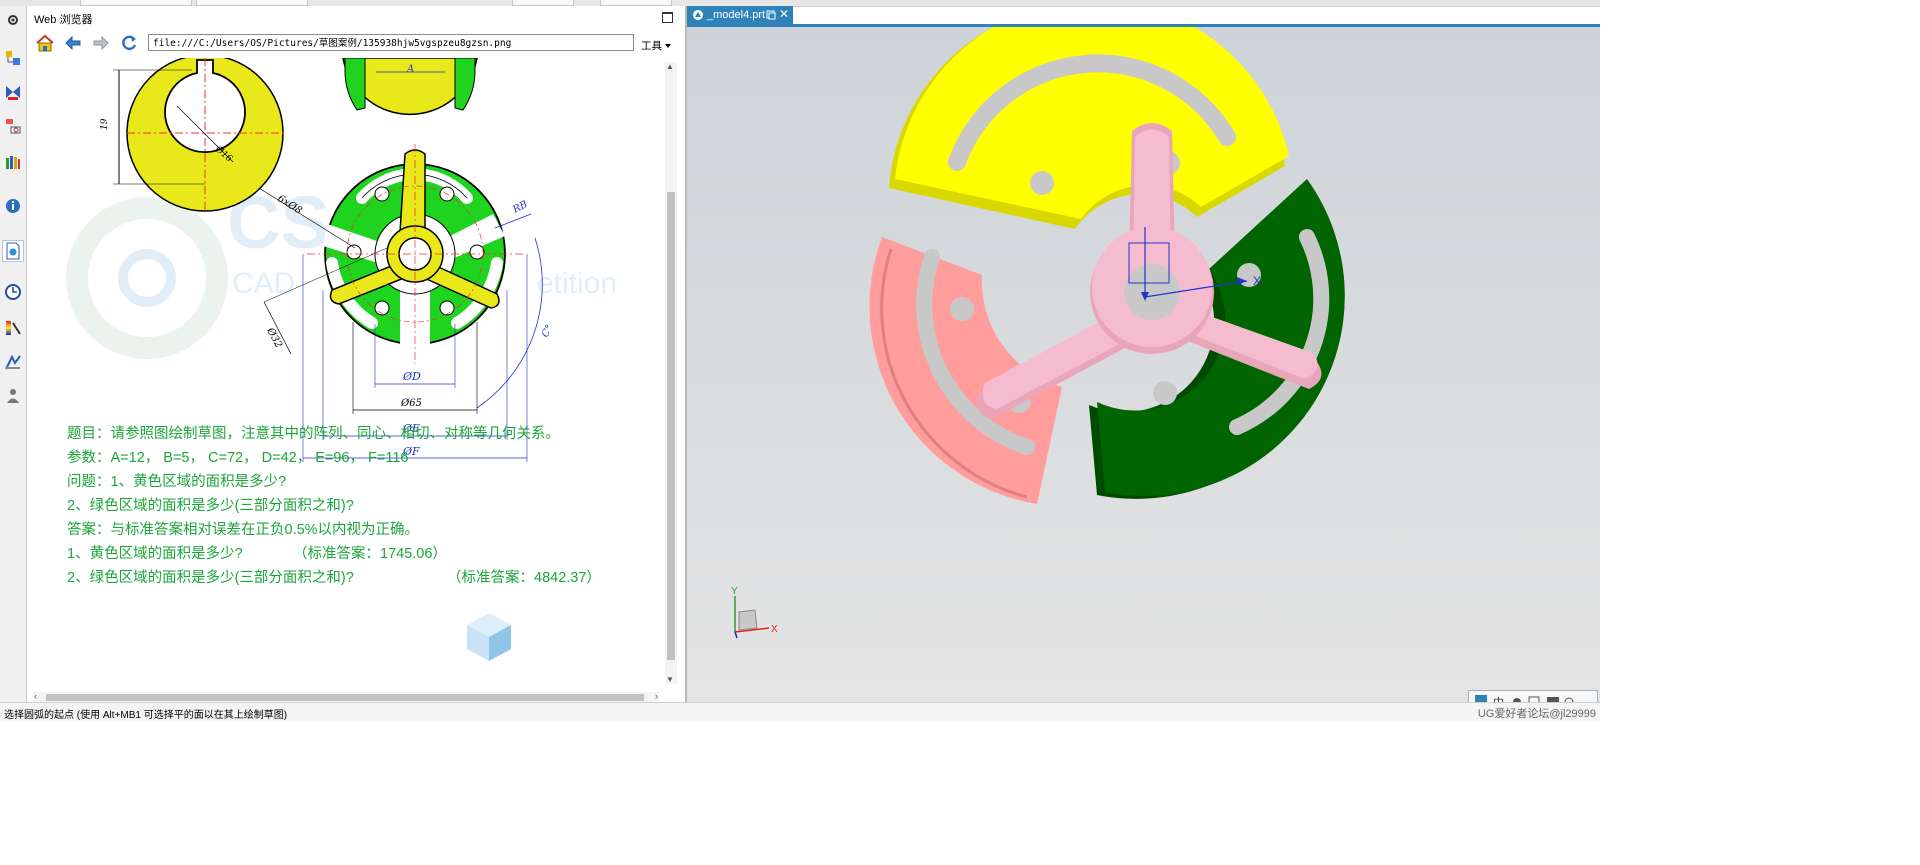  What do you see at coordinates (771, 15) in the screenshot?
I see `detach-icon` at bounding box center [771, 15].